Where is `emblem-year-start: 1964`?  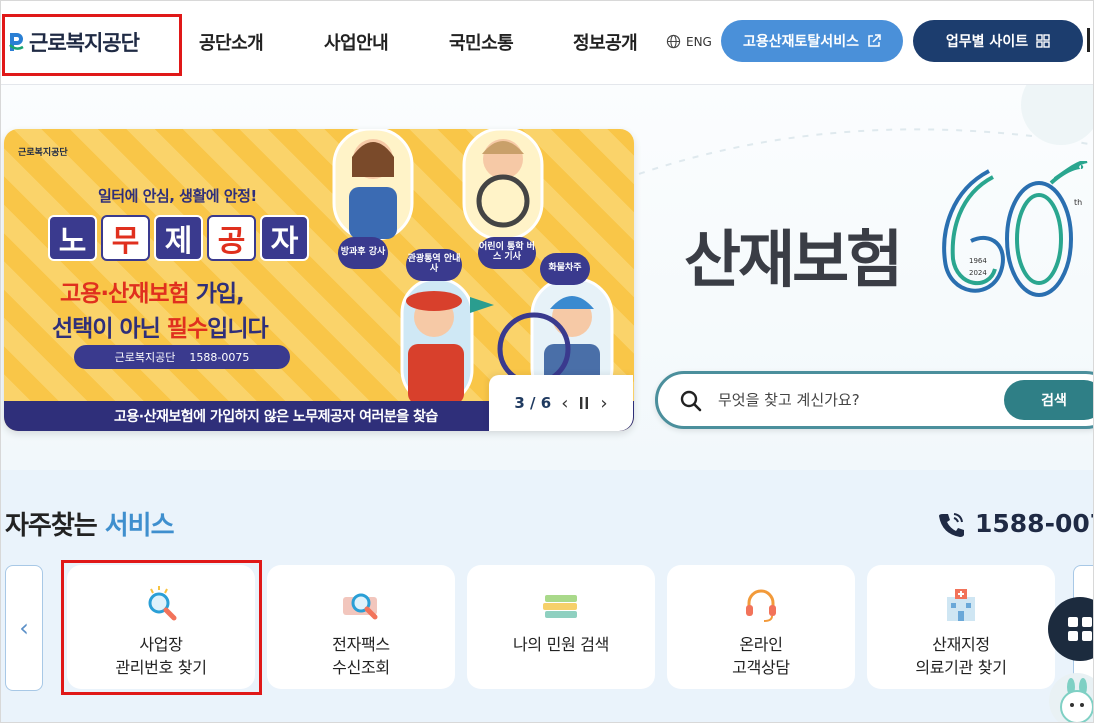 emblem-year-start: 1964 is located at coordinates (978, 261).